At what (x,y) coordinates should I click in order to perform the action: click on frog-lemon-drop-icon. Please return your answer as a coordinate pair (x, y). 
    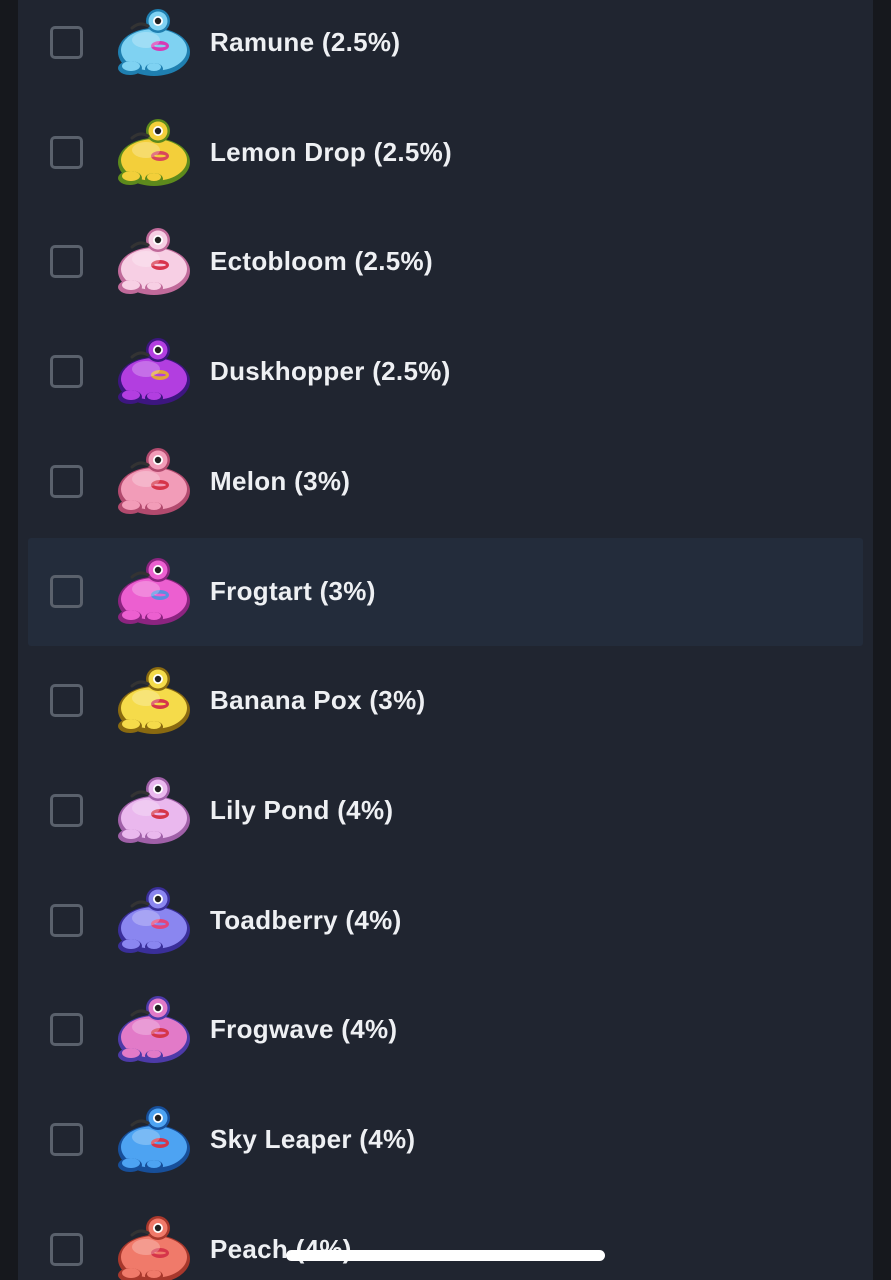
    Looking at the image, I should click on (152, 153).